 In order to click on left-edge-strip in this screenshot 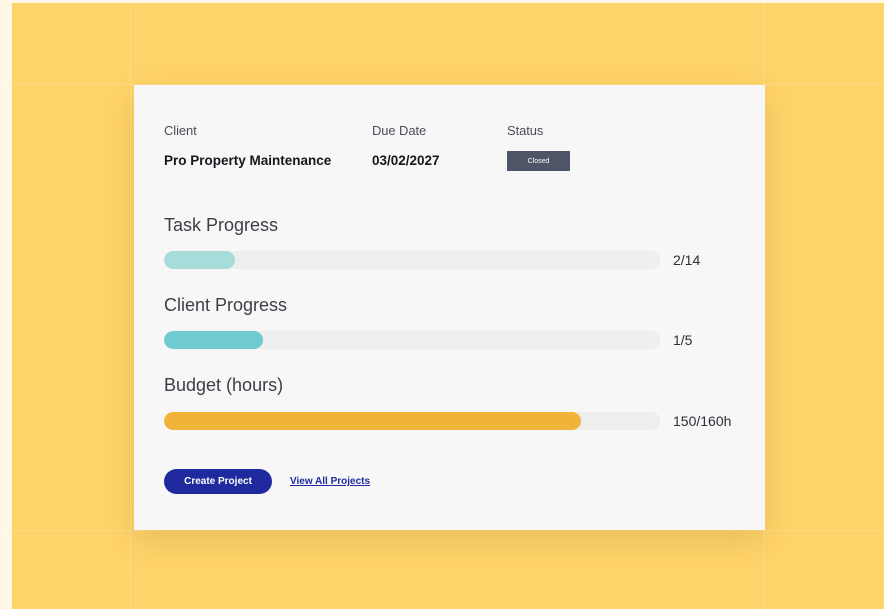, I will do `click(6, 304)`.